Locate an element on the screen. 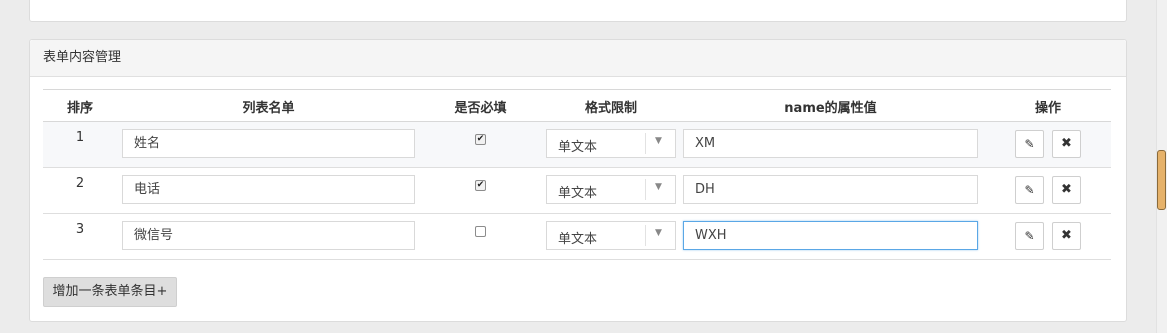  header-order: 排序 is located at coordinates (79, 108).